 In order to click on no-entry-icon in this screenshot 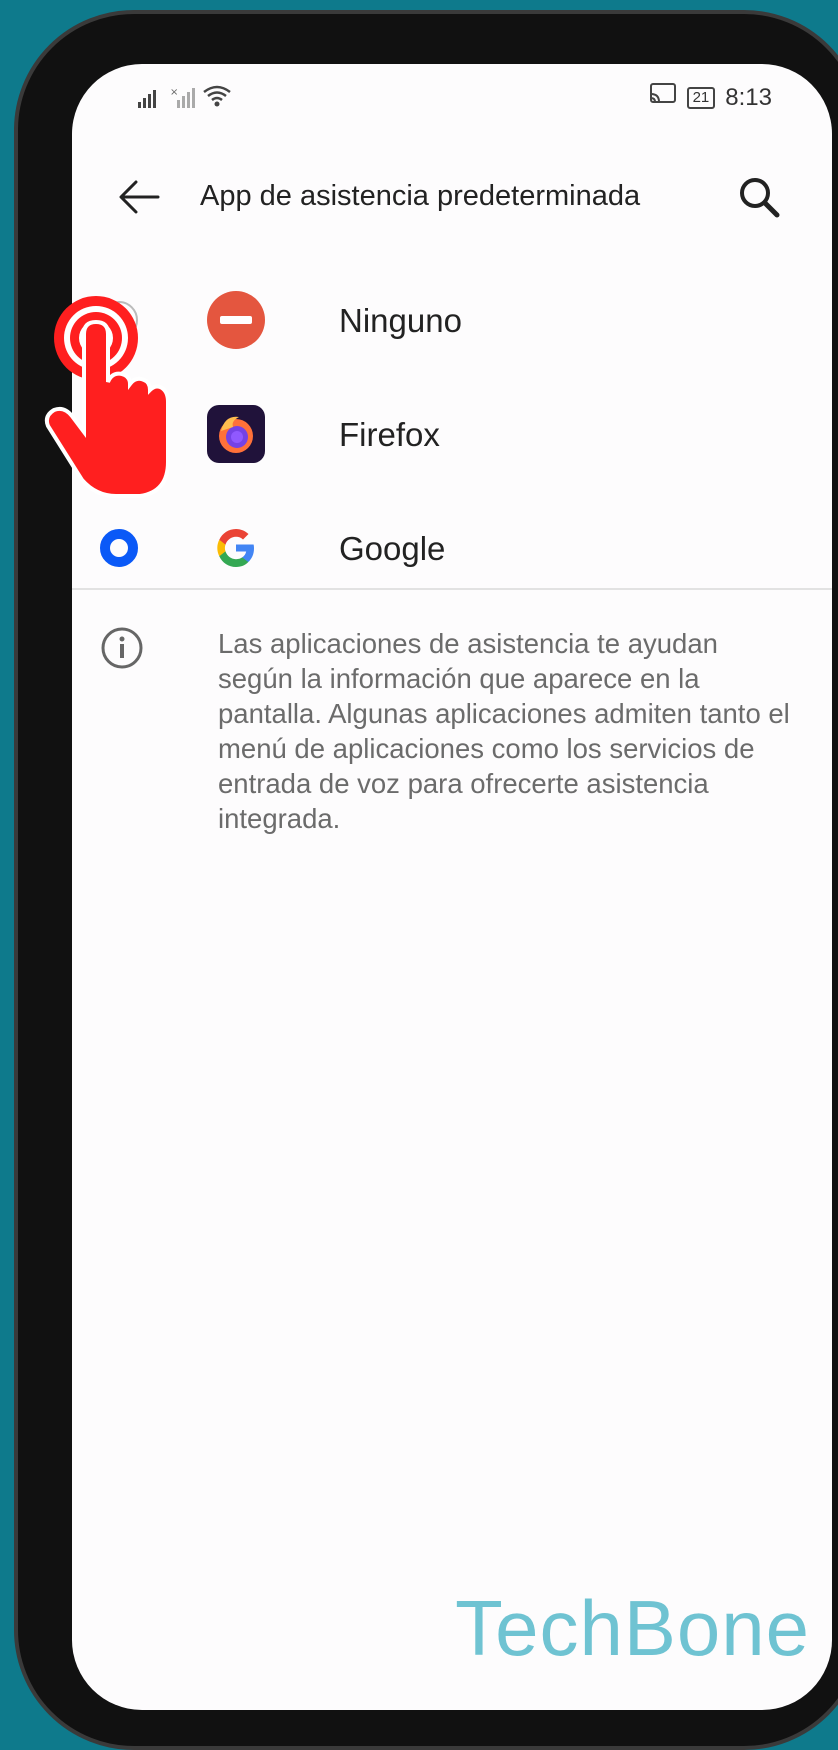, I will do `click(236, 320)`.